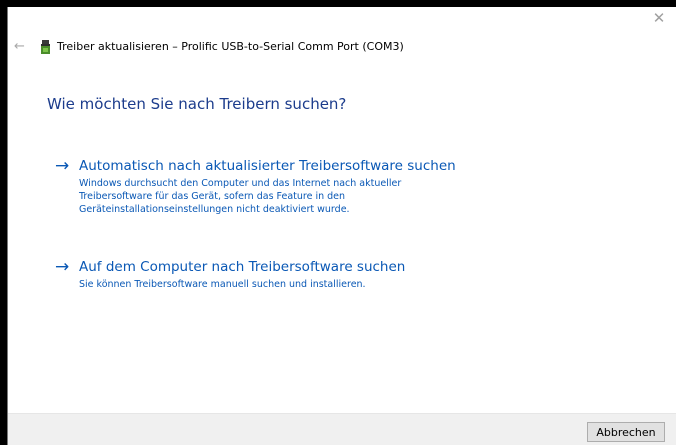 The image size is (676, 445). Describe the element at coordinates (659, 18) in the screenshot. I see `close-icon: ✕` at that location.